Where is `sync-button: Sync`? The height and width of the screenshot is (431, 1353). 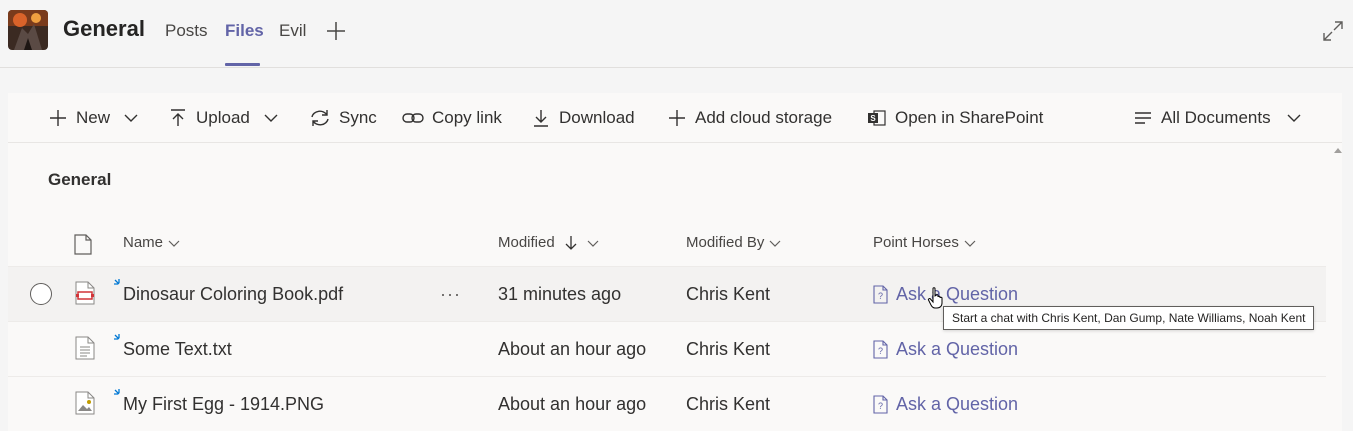 sync-button: Sync is located at coordinates (343, 118).